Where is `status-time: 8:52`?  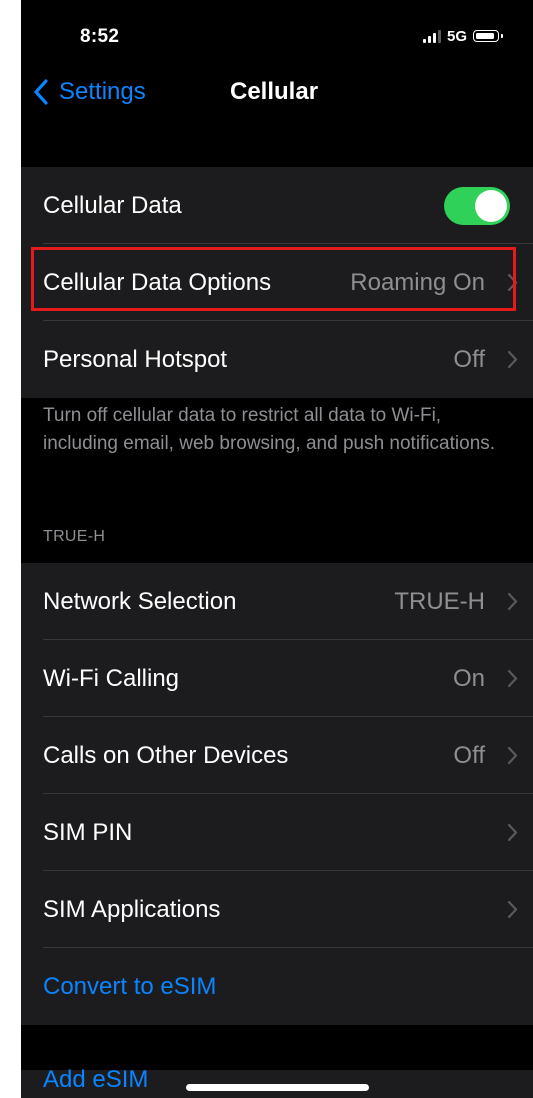
status-time: 8:52 is located at coordinates (100, 36).